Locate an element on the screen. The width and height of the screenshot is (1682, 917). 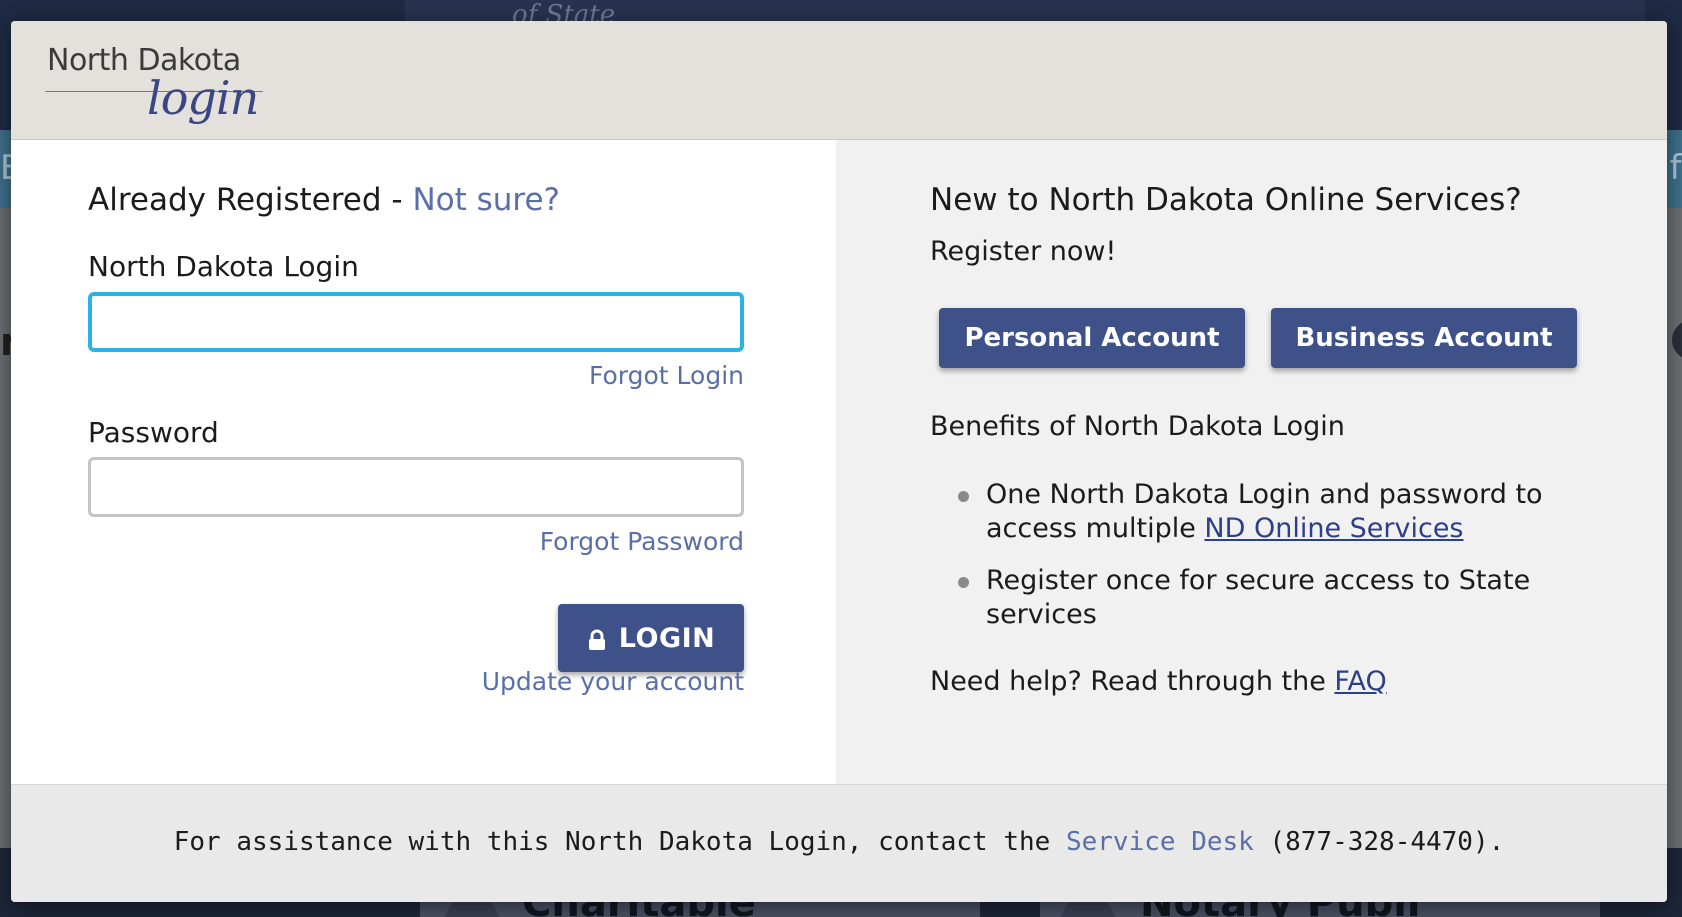
business-account-button: Business Account is located at coordinates (1424, 338).